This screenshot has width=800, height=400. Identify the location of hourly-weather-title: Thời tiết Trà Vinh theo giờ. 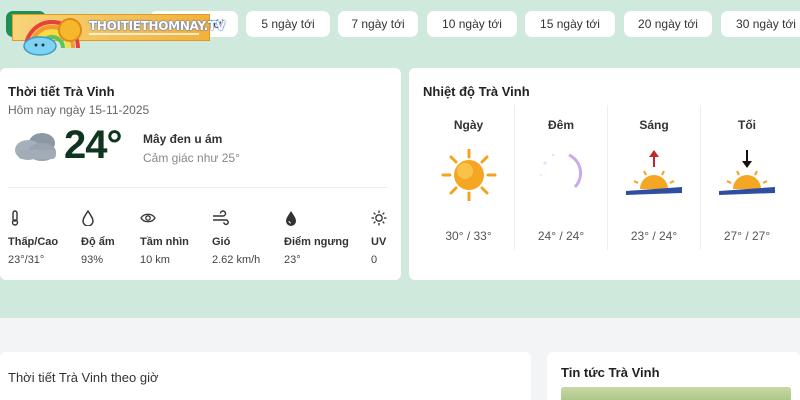
(83, 377).